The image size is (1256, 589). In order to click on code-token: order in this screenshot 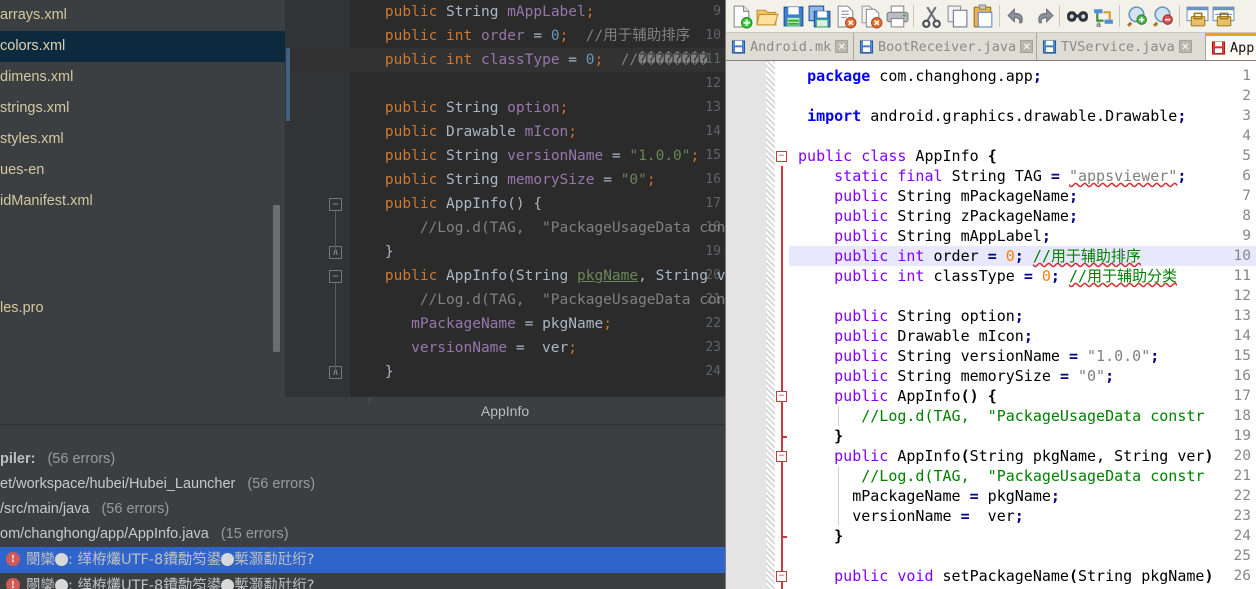, I will do `click(502, 36)`.